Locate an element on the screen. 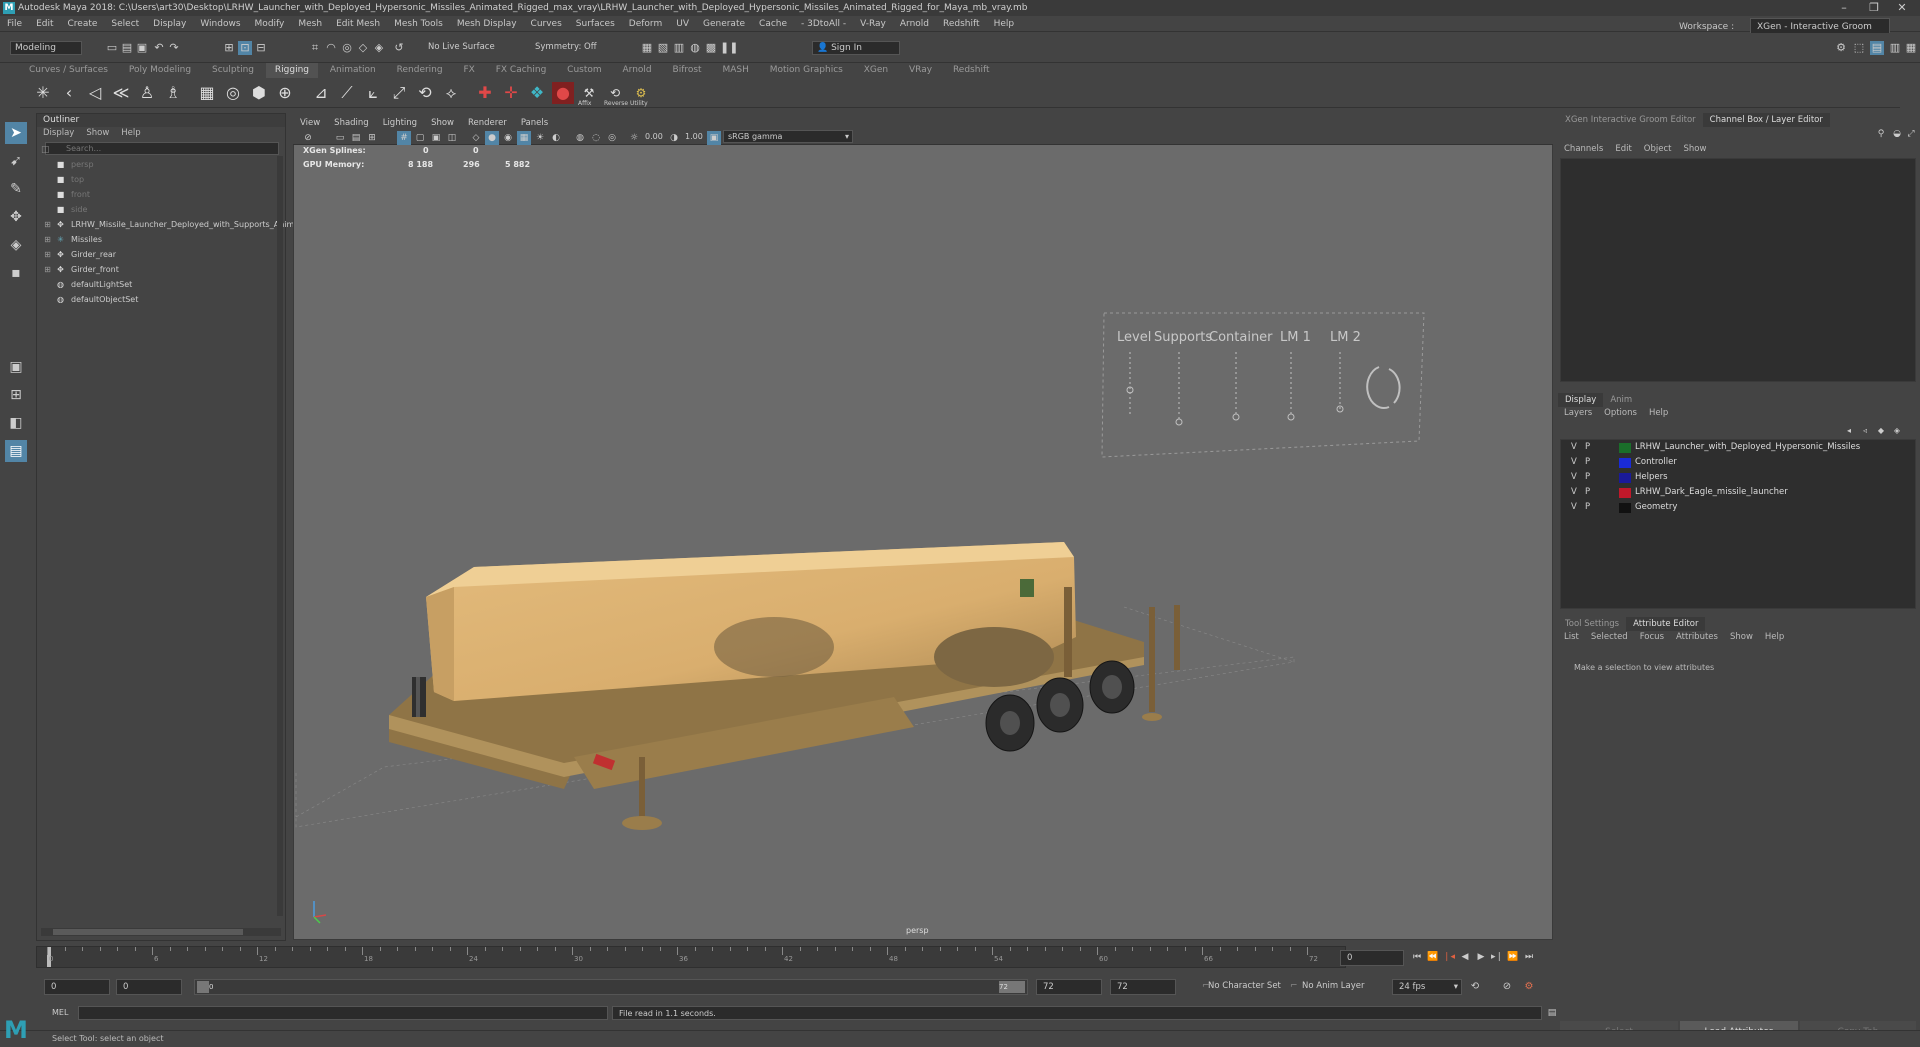 Image resolution: width=1920 pixels, height=1047 pixels. tab-anim-layers: Anim is located at coordinates (1621, 400).